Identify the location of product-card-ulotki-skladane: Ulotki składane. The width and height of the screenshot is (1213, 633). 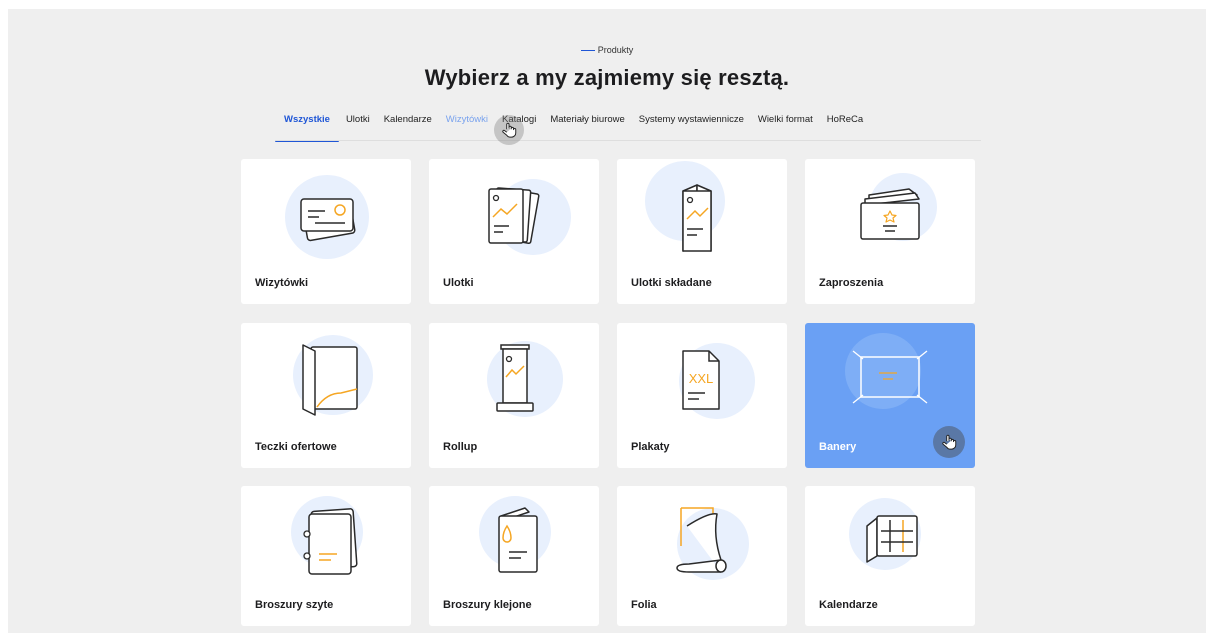
(702, 231).